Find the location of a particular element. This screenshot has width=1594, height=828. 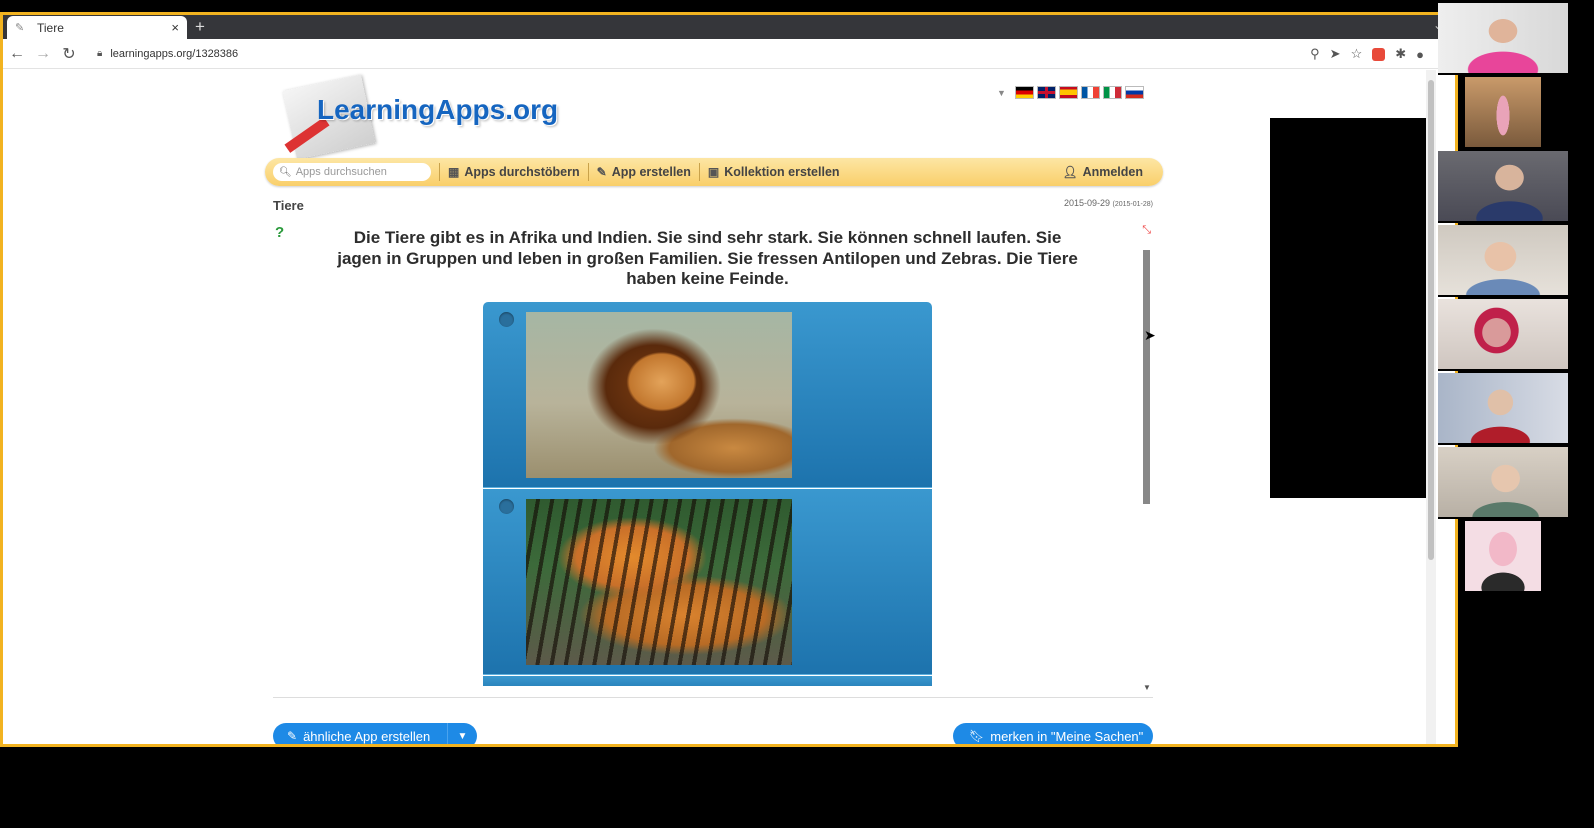

lock-icon: 🔒︎ is located at coordinates (100, 53).